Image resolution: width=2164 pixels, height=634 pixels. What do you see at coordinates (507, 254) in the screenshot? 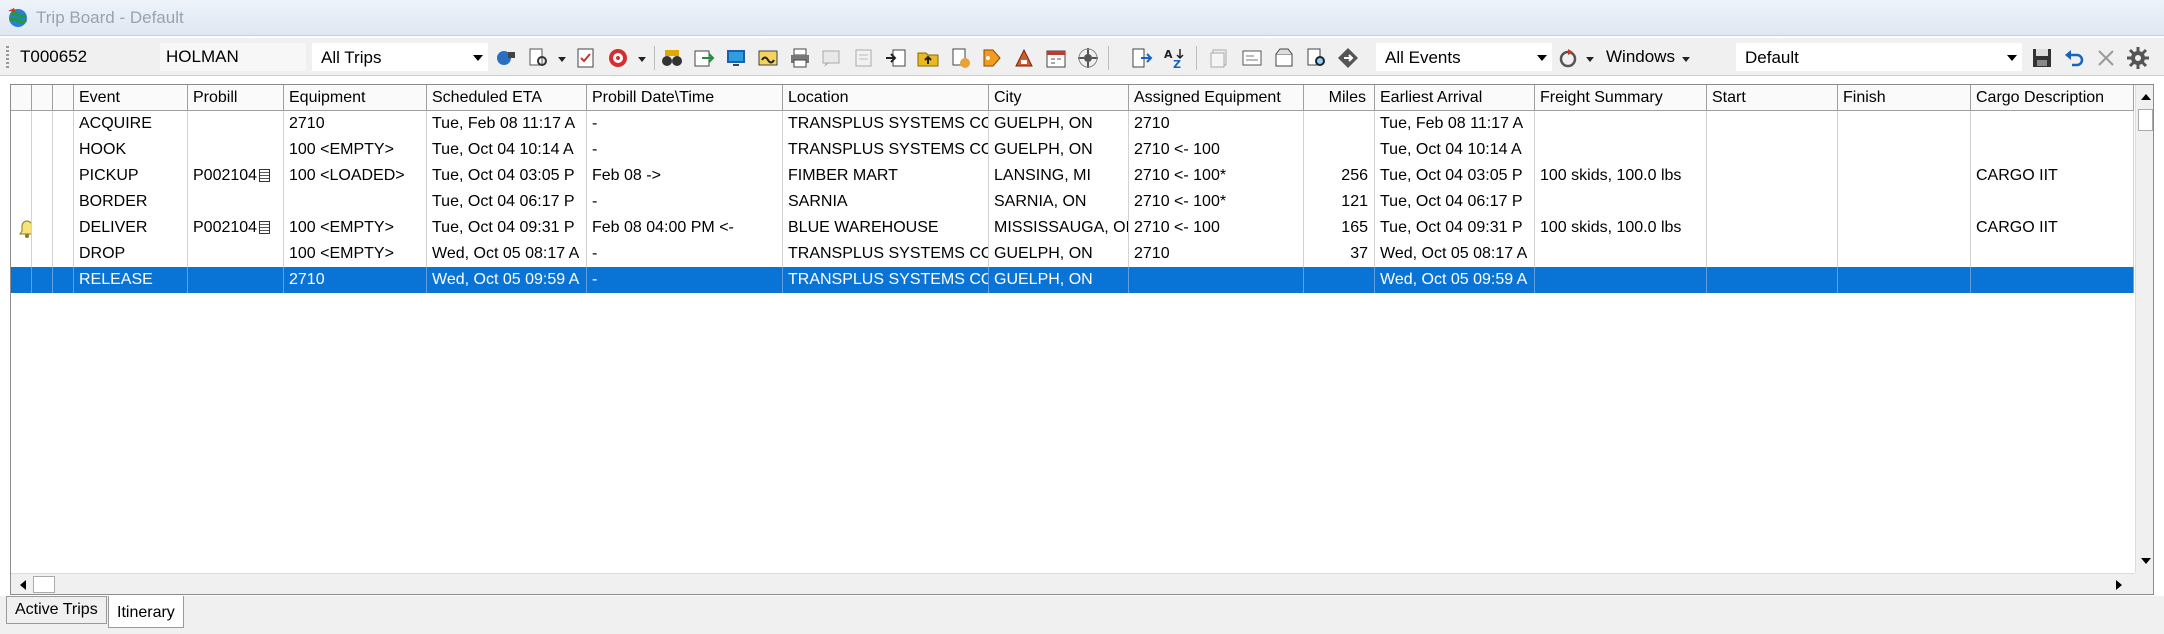
I see `cell-scheduled-eta: Wed, Oct 05 08:17 A` at bounding box center [507, 254].